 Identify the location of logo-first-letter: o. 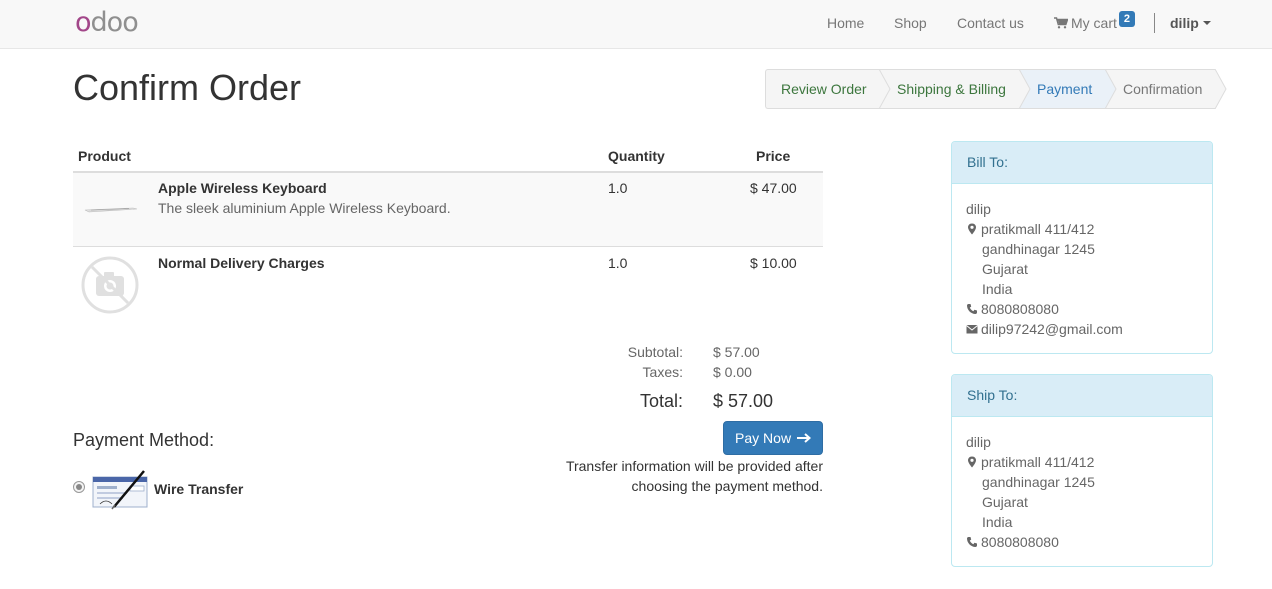
(83, 22).